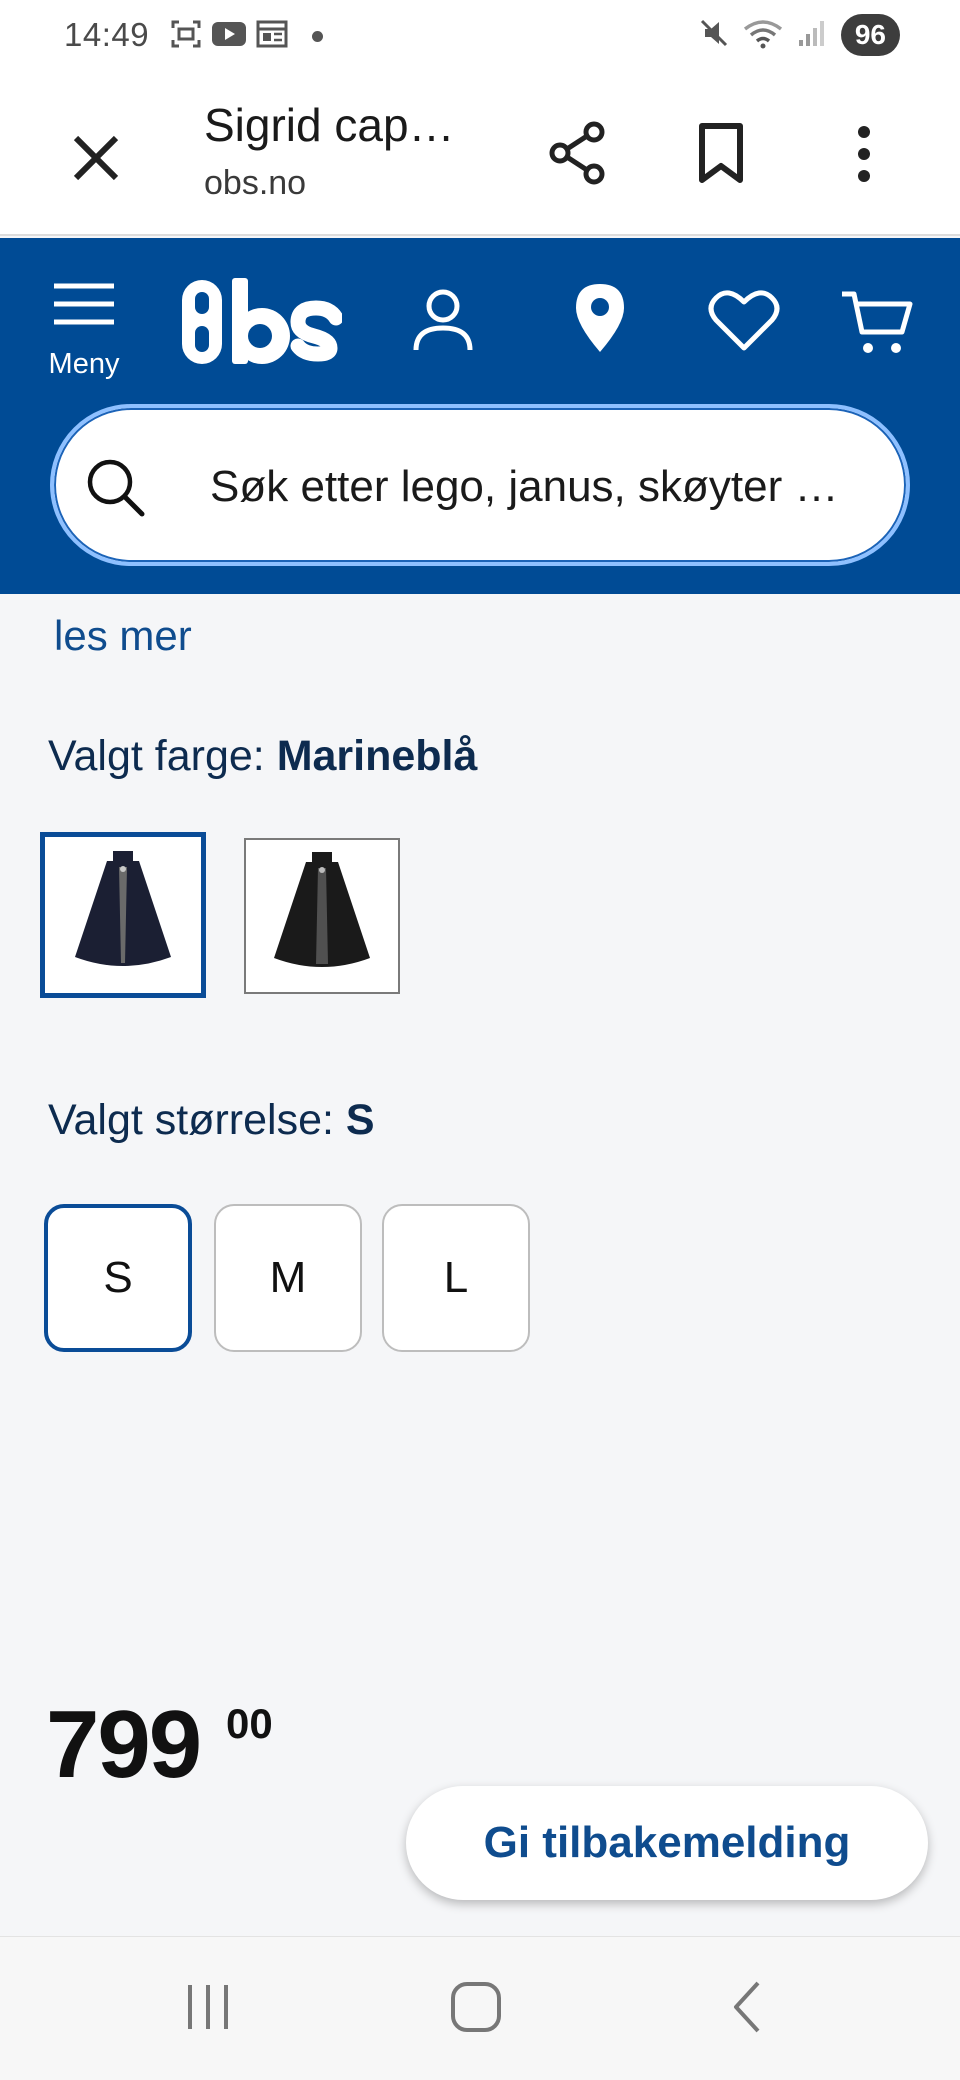 This screenshot has width=960, height=2080. I want to click on heart-icon, so click(744, 320).